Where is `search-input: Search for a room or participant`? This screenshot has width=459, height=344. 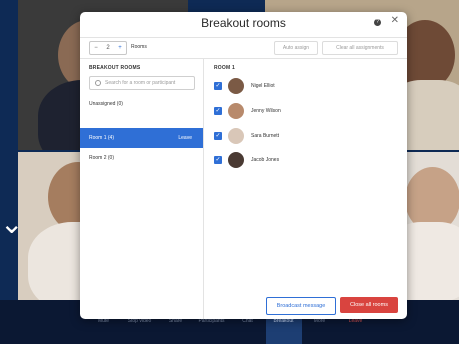 search-input: Search for a room or participant is located at coordinates (142, 83).